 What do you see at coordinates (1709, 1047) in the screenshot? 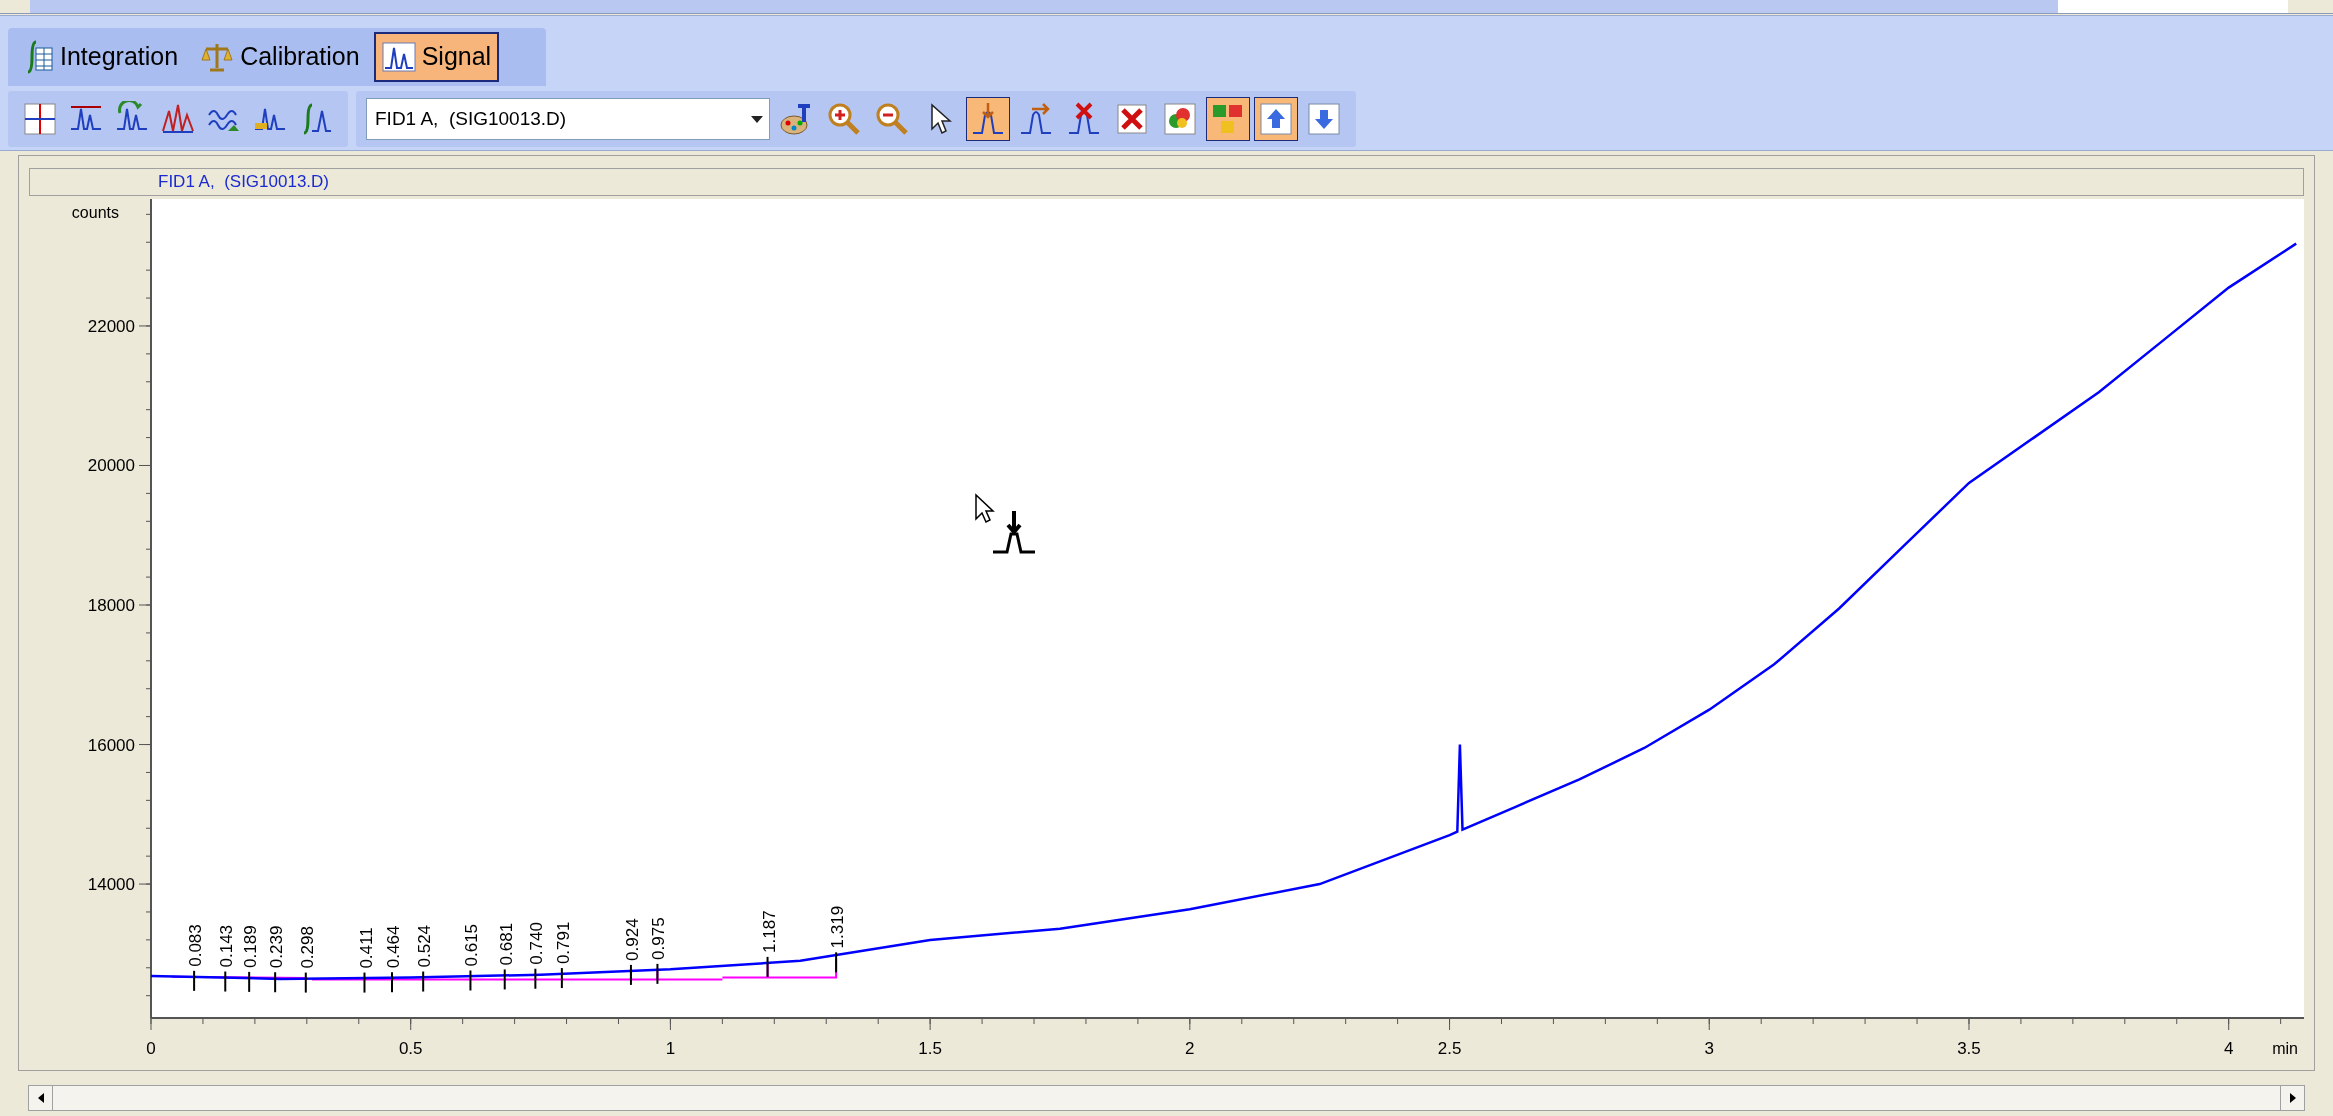
I see `x-tick-label: 3` at bounding box center [1709, 1047].